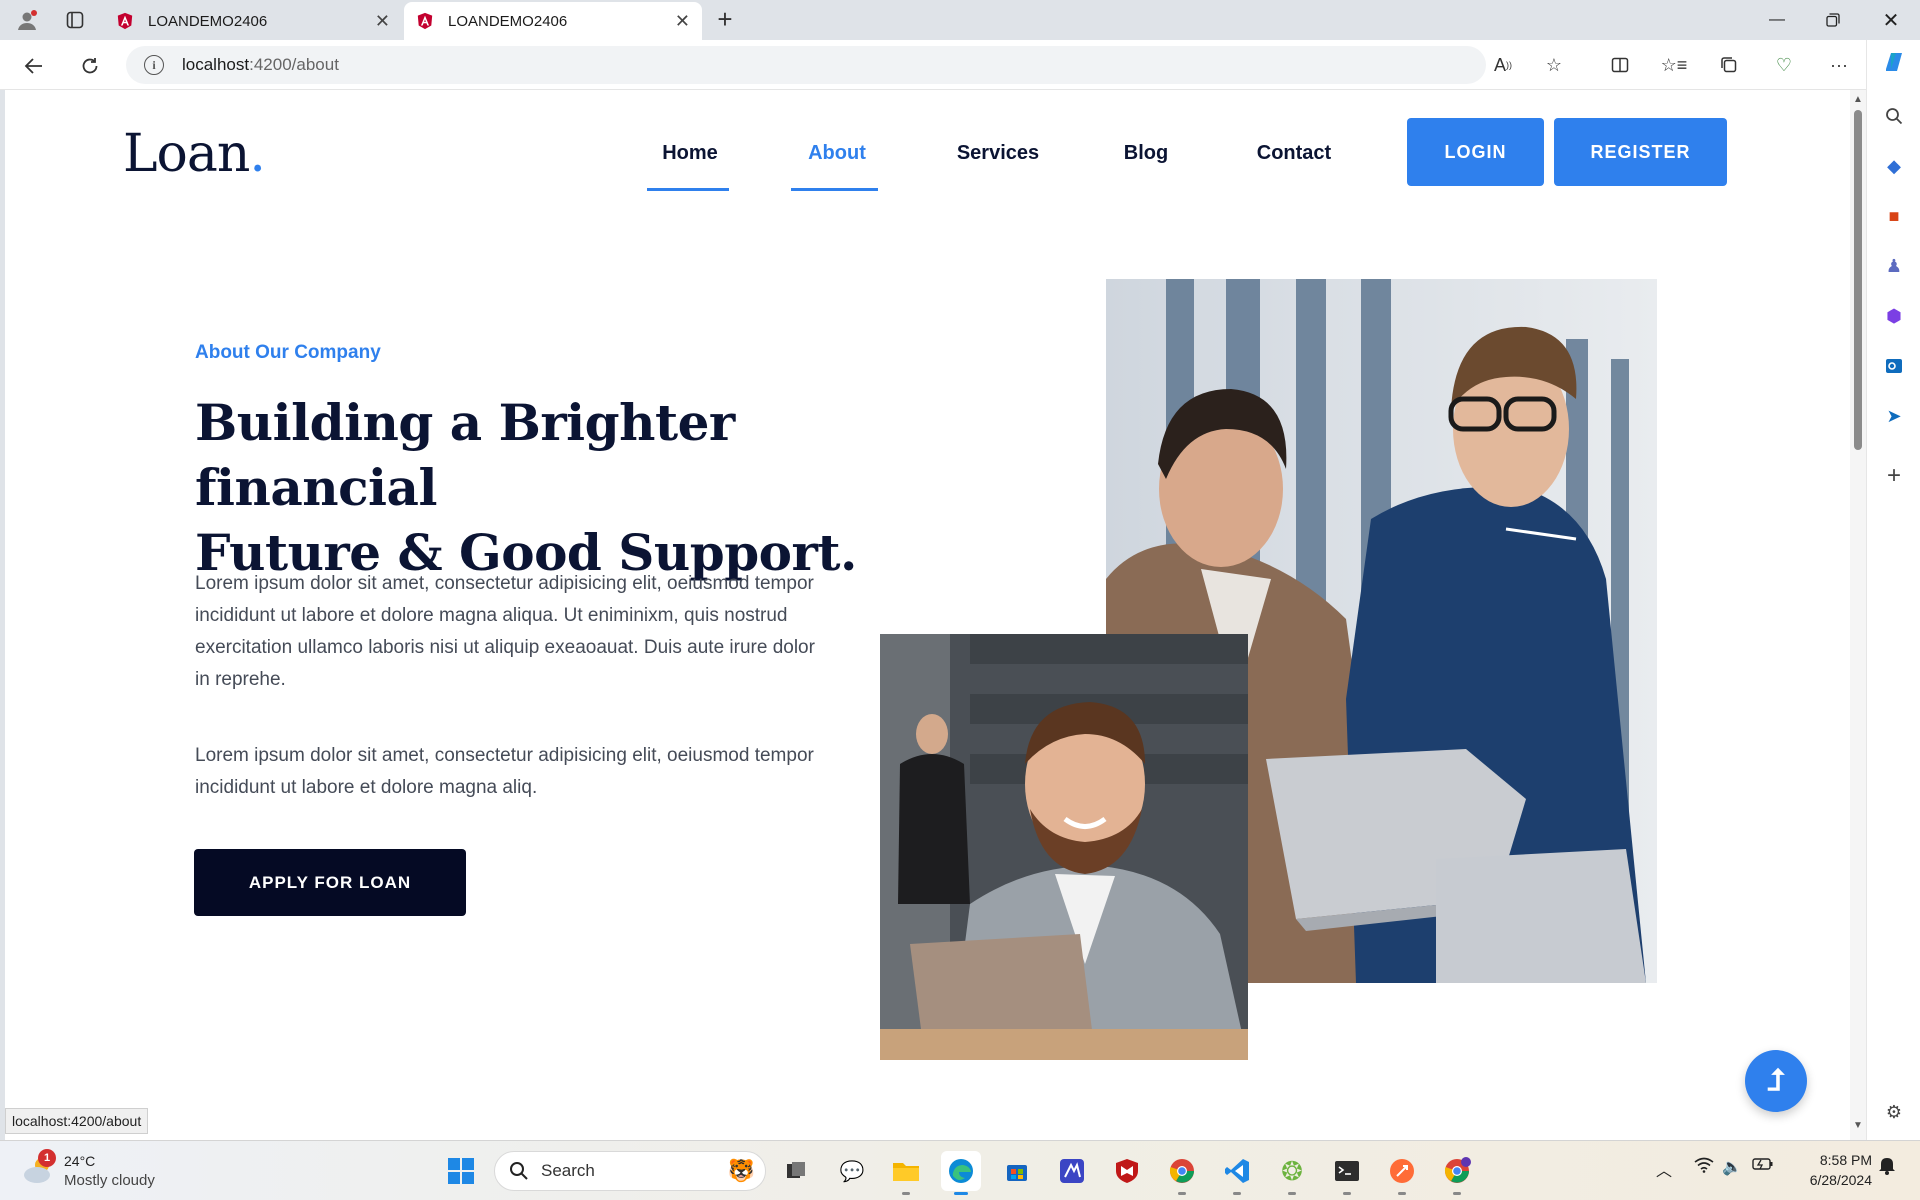  What do you see at coordinates (1064, 847) in the screenshot?
I see `smiling-businessman-photo` at bounding box center [1064, 847].